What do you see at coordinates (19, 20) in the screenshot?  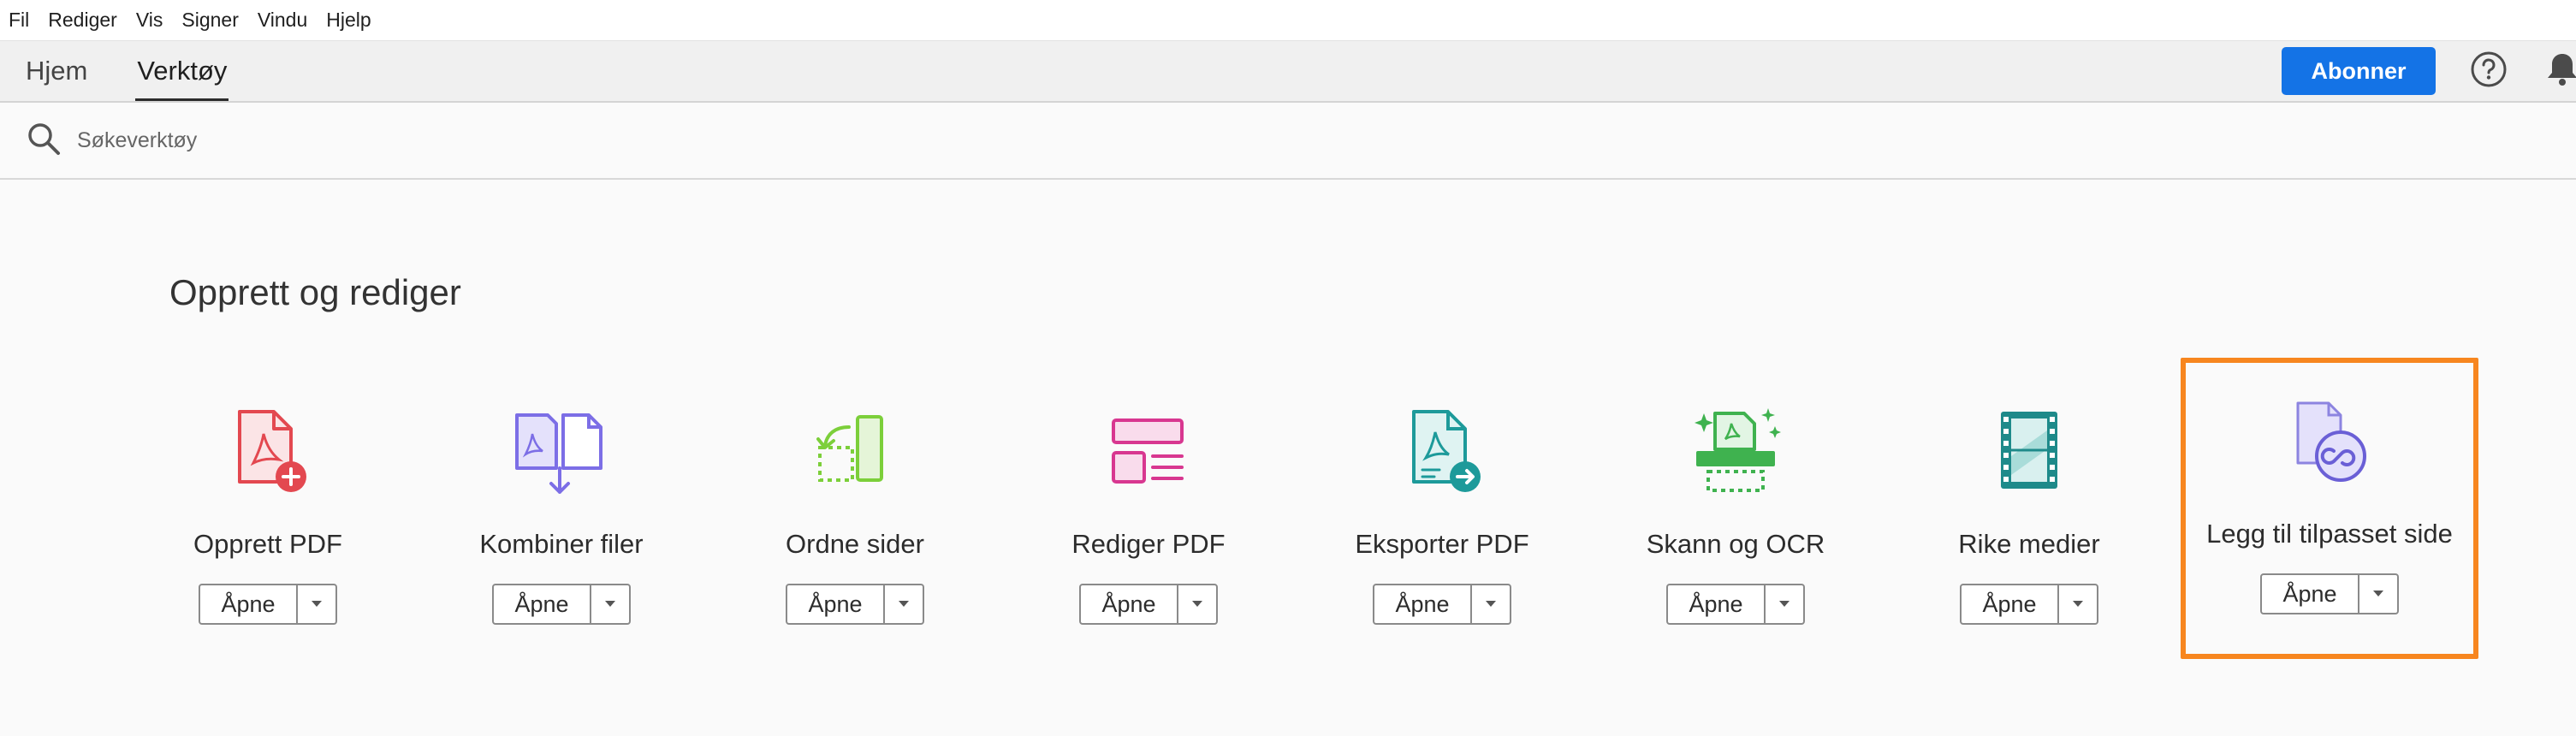 I see `menu-file: Fil` at bounding box center [19, 20].